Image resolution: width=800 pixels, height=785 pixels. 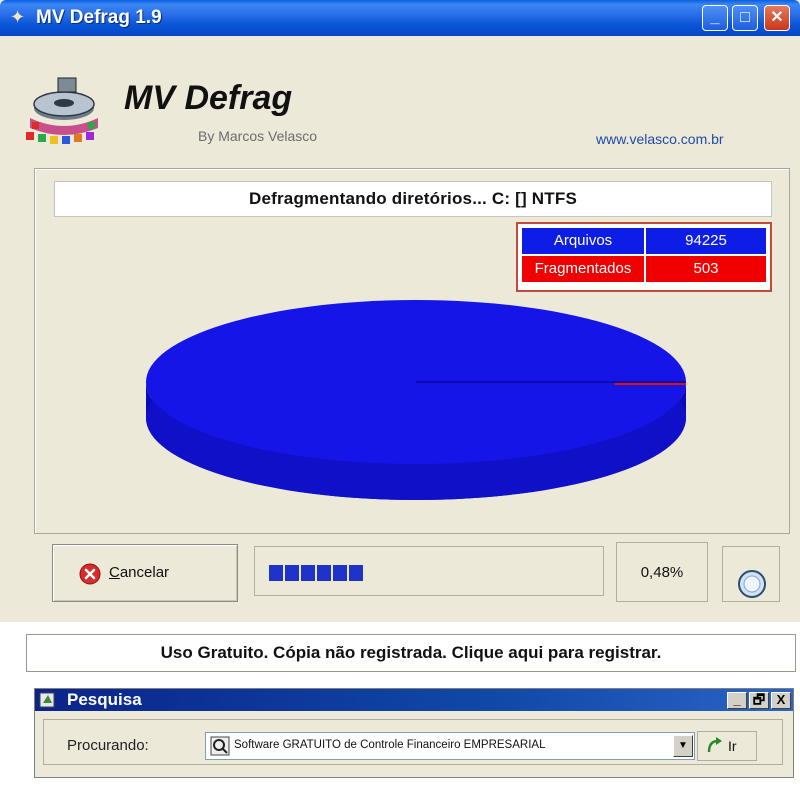 I want to click on search-restore-icon: 🗗, so click(x=759, y=699).